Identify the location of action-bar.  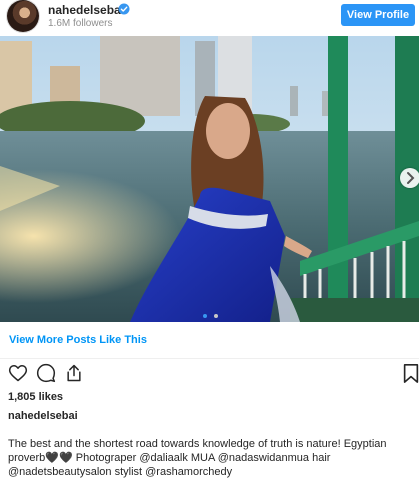
(209, 375).